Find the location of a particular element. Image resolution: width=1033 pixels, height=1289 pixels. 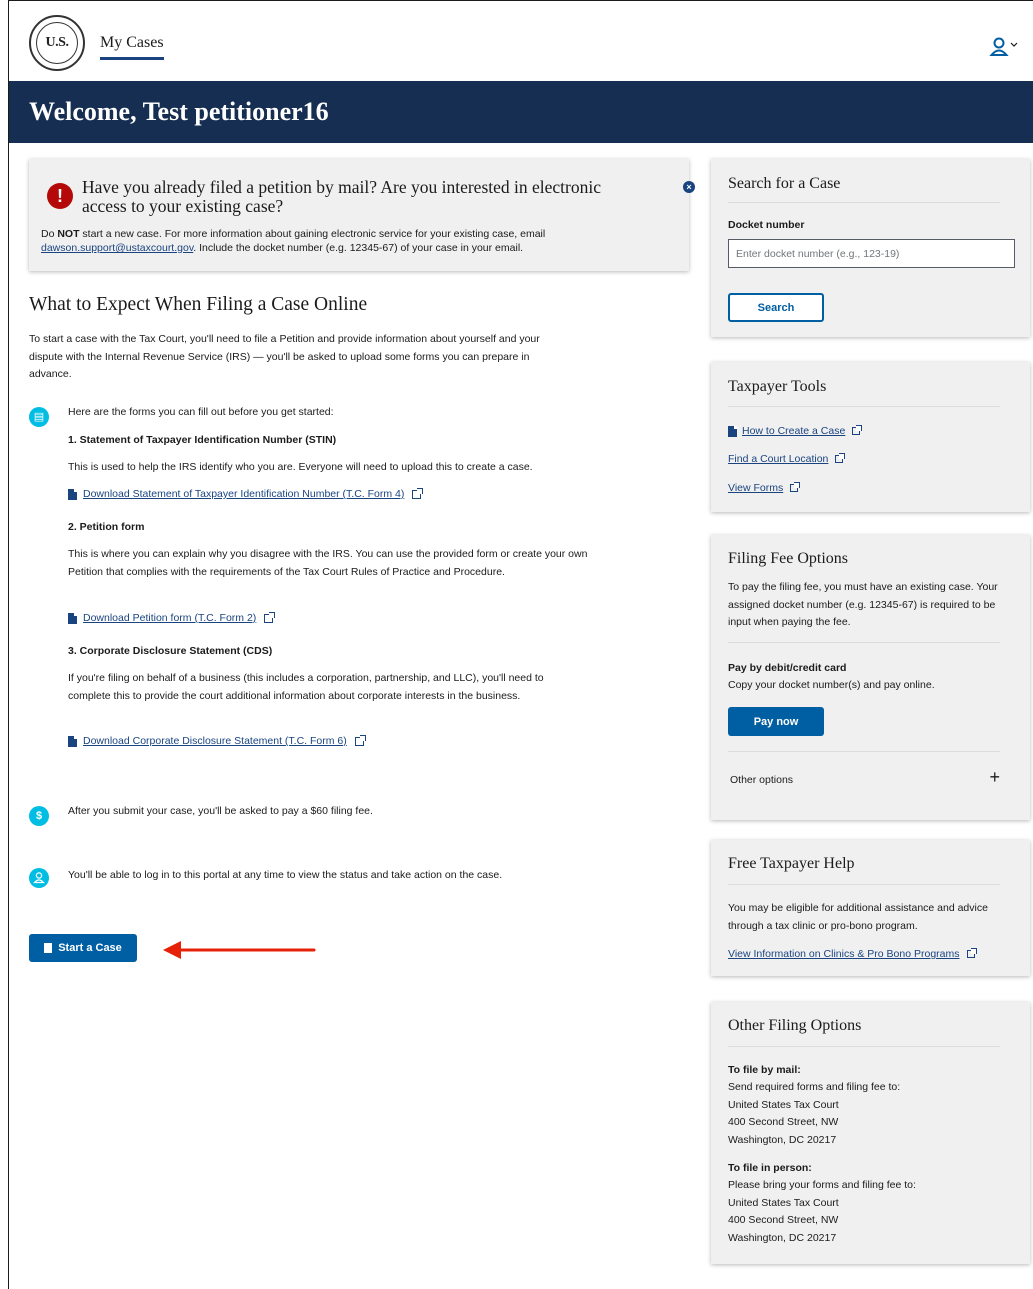

docket-number-label: Docket number is located at coordinates (766, 225).